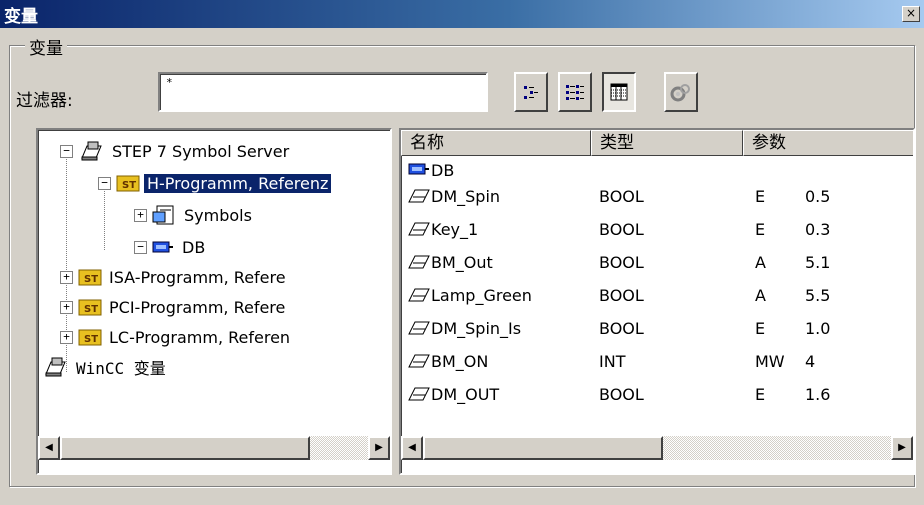 The width and height of the screenshot is (924, 505). Describe the element at coordinates (818, 196) in the screenshot. I see `cell-address: 0.5` at that location.